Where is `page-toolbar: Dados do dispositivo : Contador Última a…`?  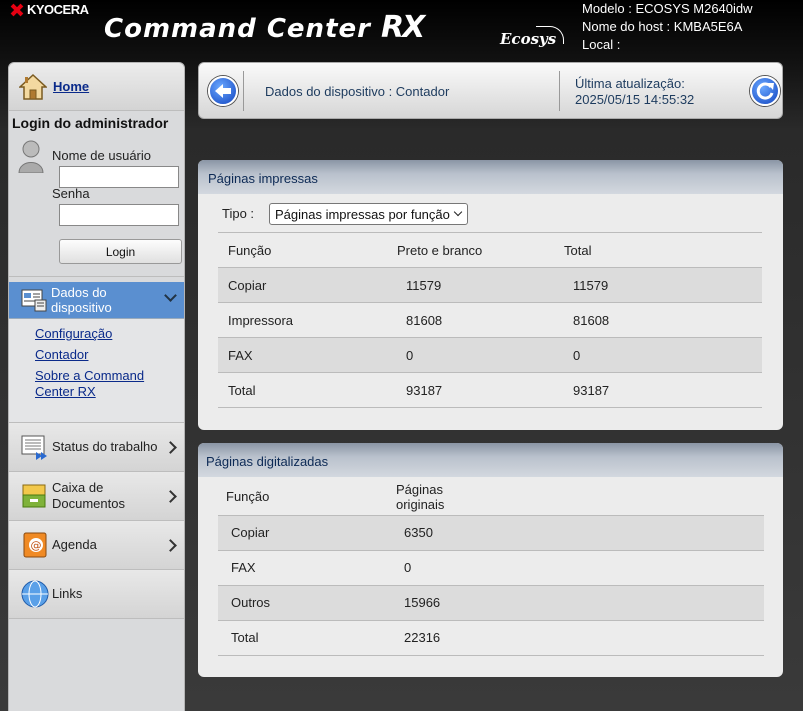
page-toolbar: Dados do dispositivo : Contador Última a… is located at coordinates (490, 90).